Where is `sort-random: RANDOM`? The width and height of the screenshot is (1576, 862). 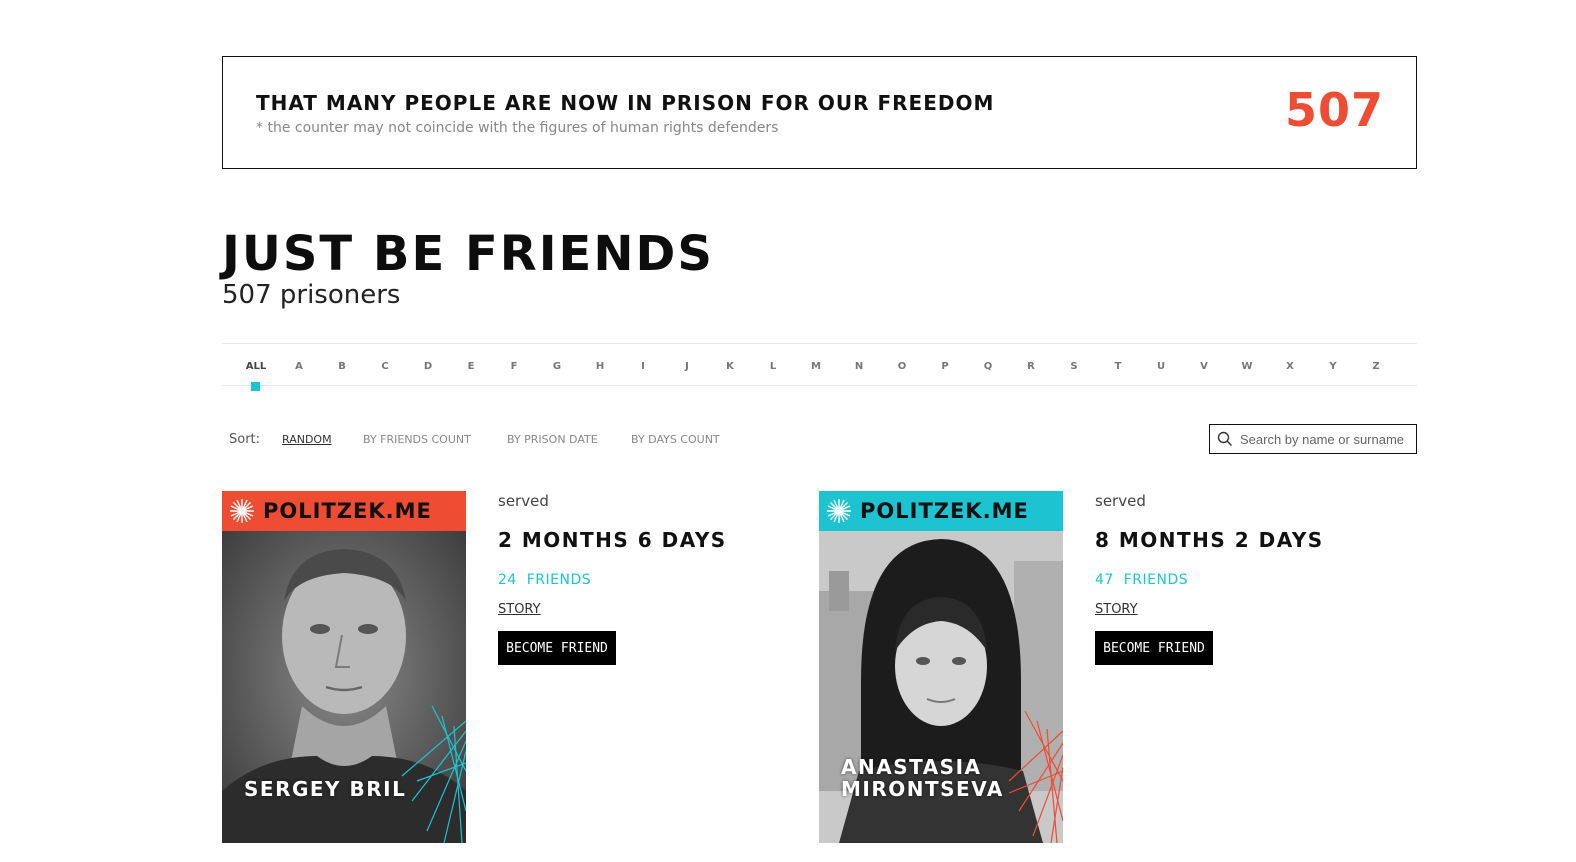 sort-random: RANDOM is located at coordinates (307, 439).